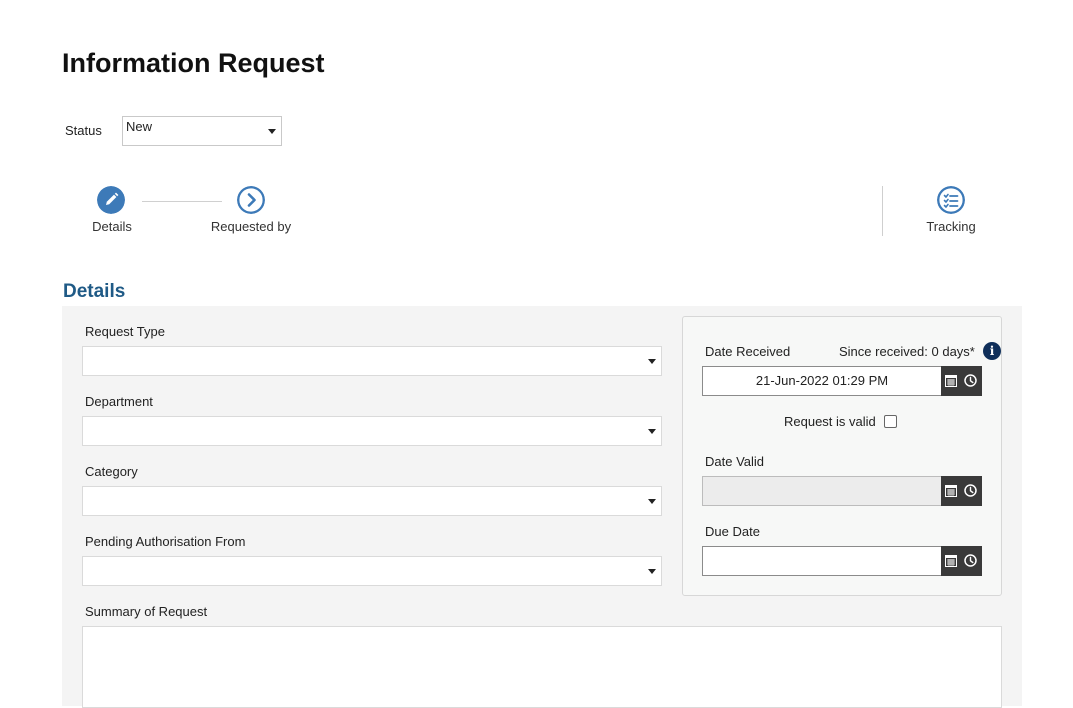 This screenshot has width=1073, height=708. Describe the element at coordinates (372, 361) in the screenshot. I see `request-type-select` at that location.